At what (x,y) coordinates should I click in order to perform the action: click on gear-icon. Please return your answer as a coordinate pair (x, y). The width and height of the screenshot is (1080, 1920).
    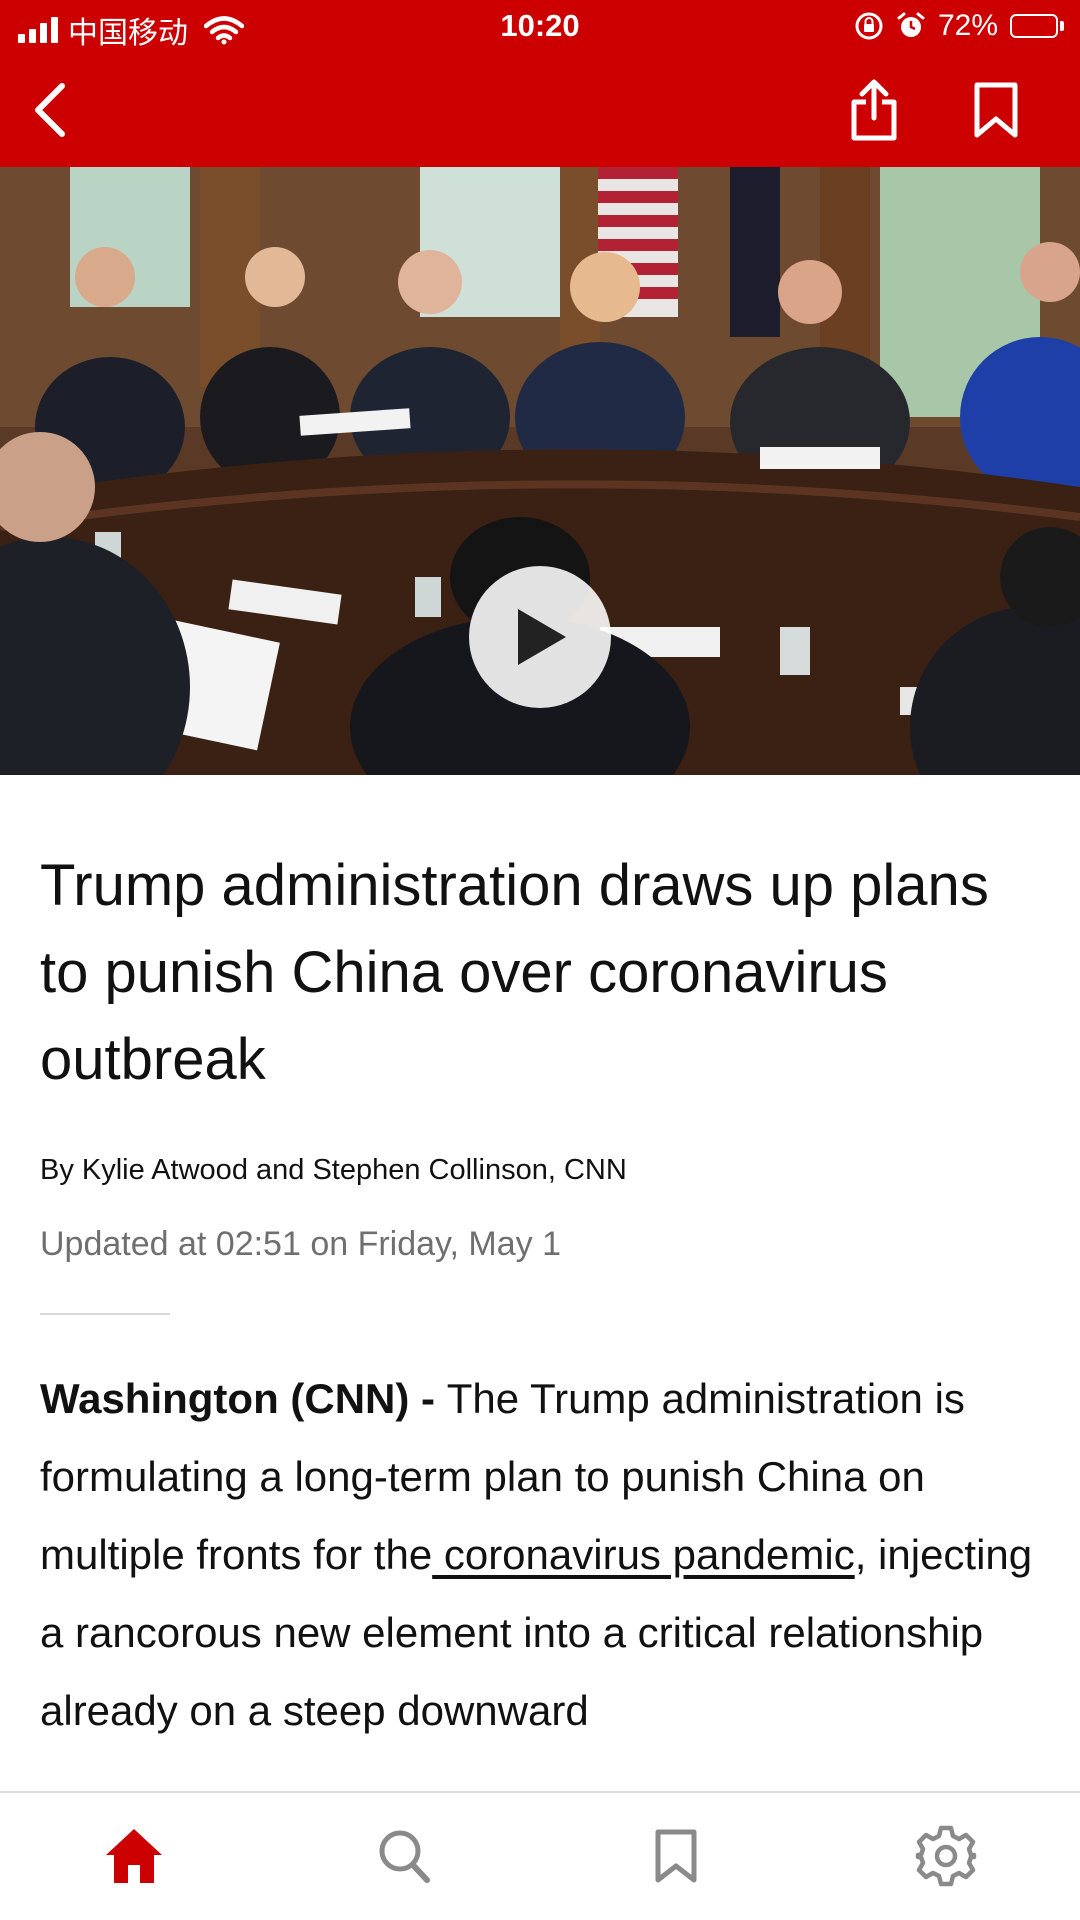
    Looking at the image, I should click on (946, 1856).